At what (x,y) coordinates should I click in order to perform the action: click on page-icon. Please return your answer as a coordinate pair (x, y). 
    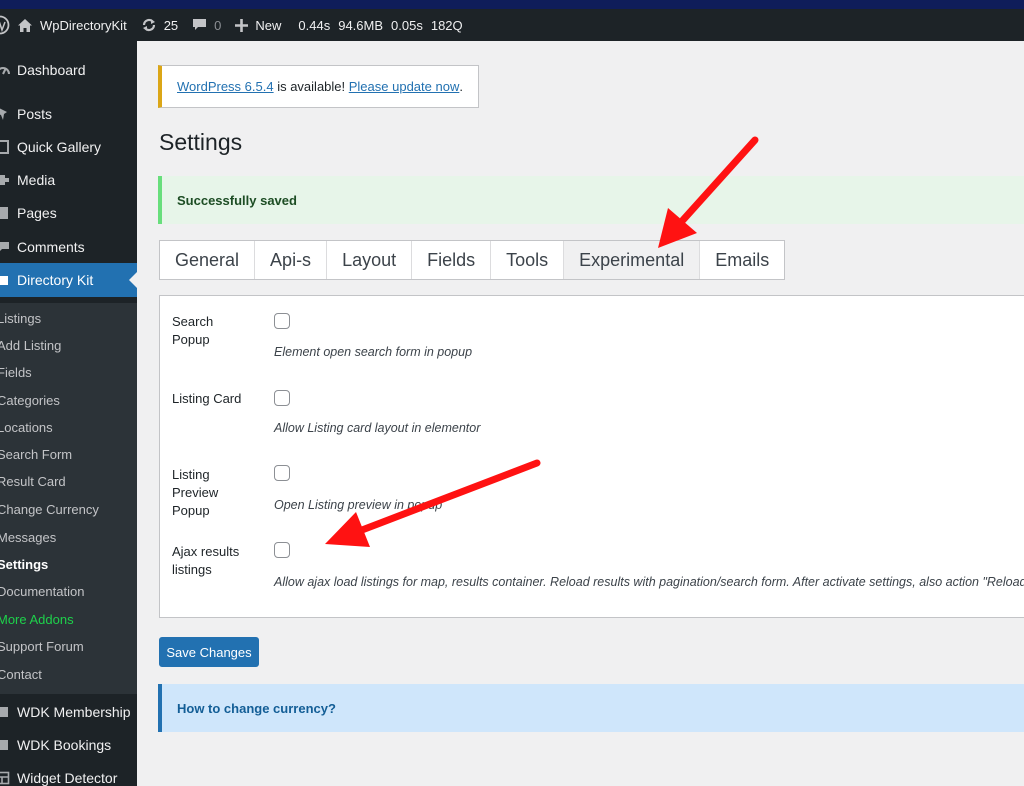
    Looking at the image, I should click on (5, 213).